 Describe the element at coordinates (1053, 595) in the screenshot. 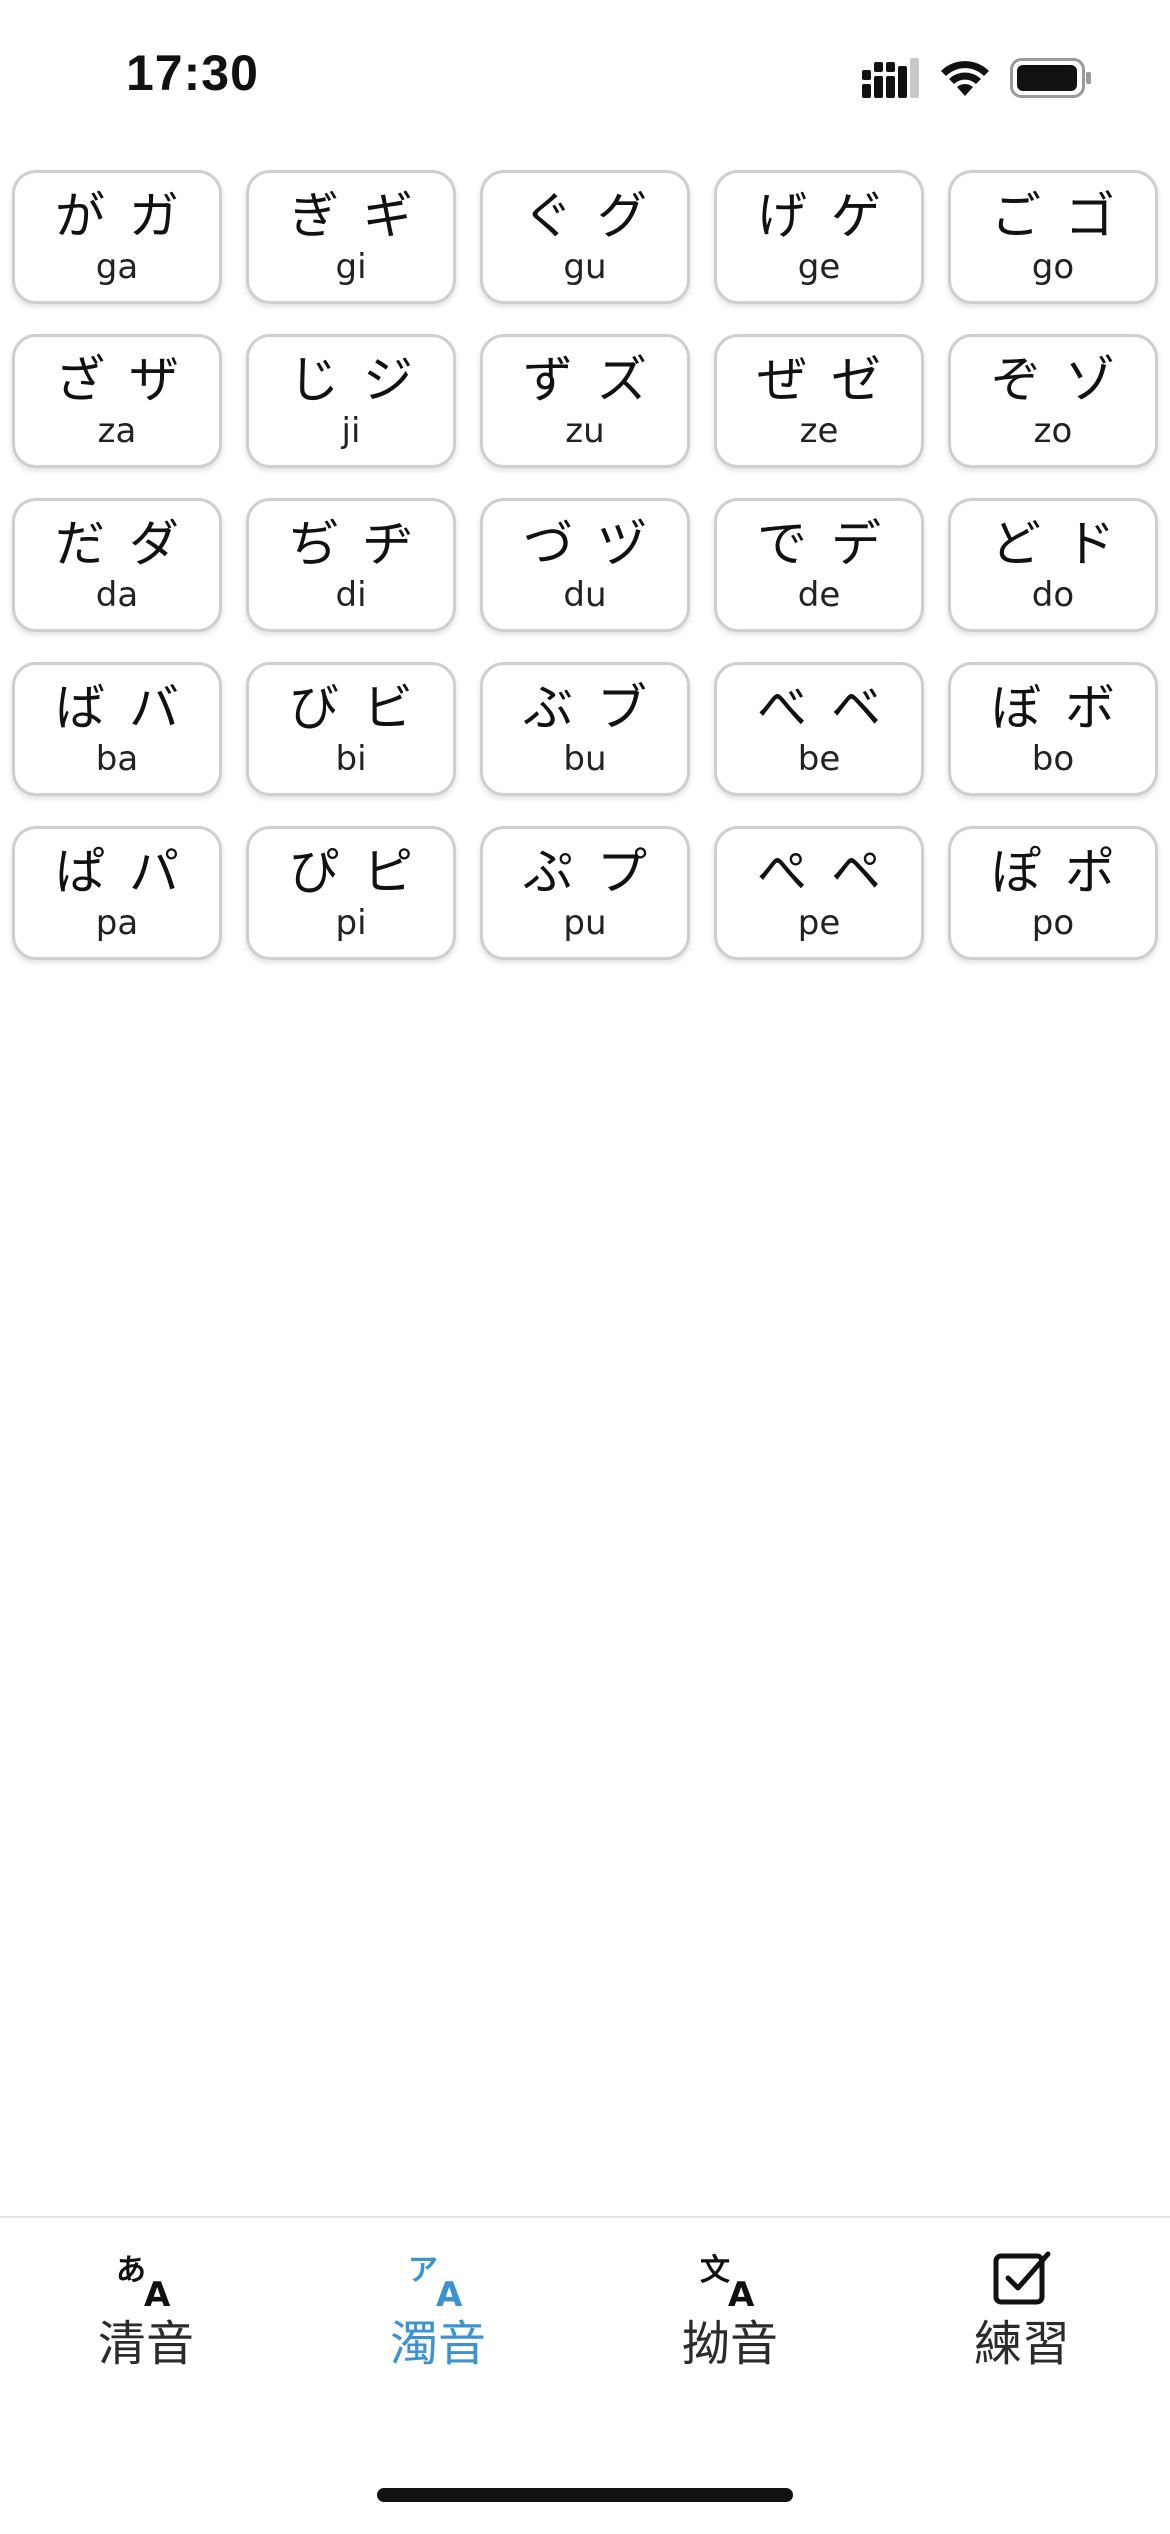

I see `romaji-label: do` at that location.